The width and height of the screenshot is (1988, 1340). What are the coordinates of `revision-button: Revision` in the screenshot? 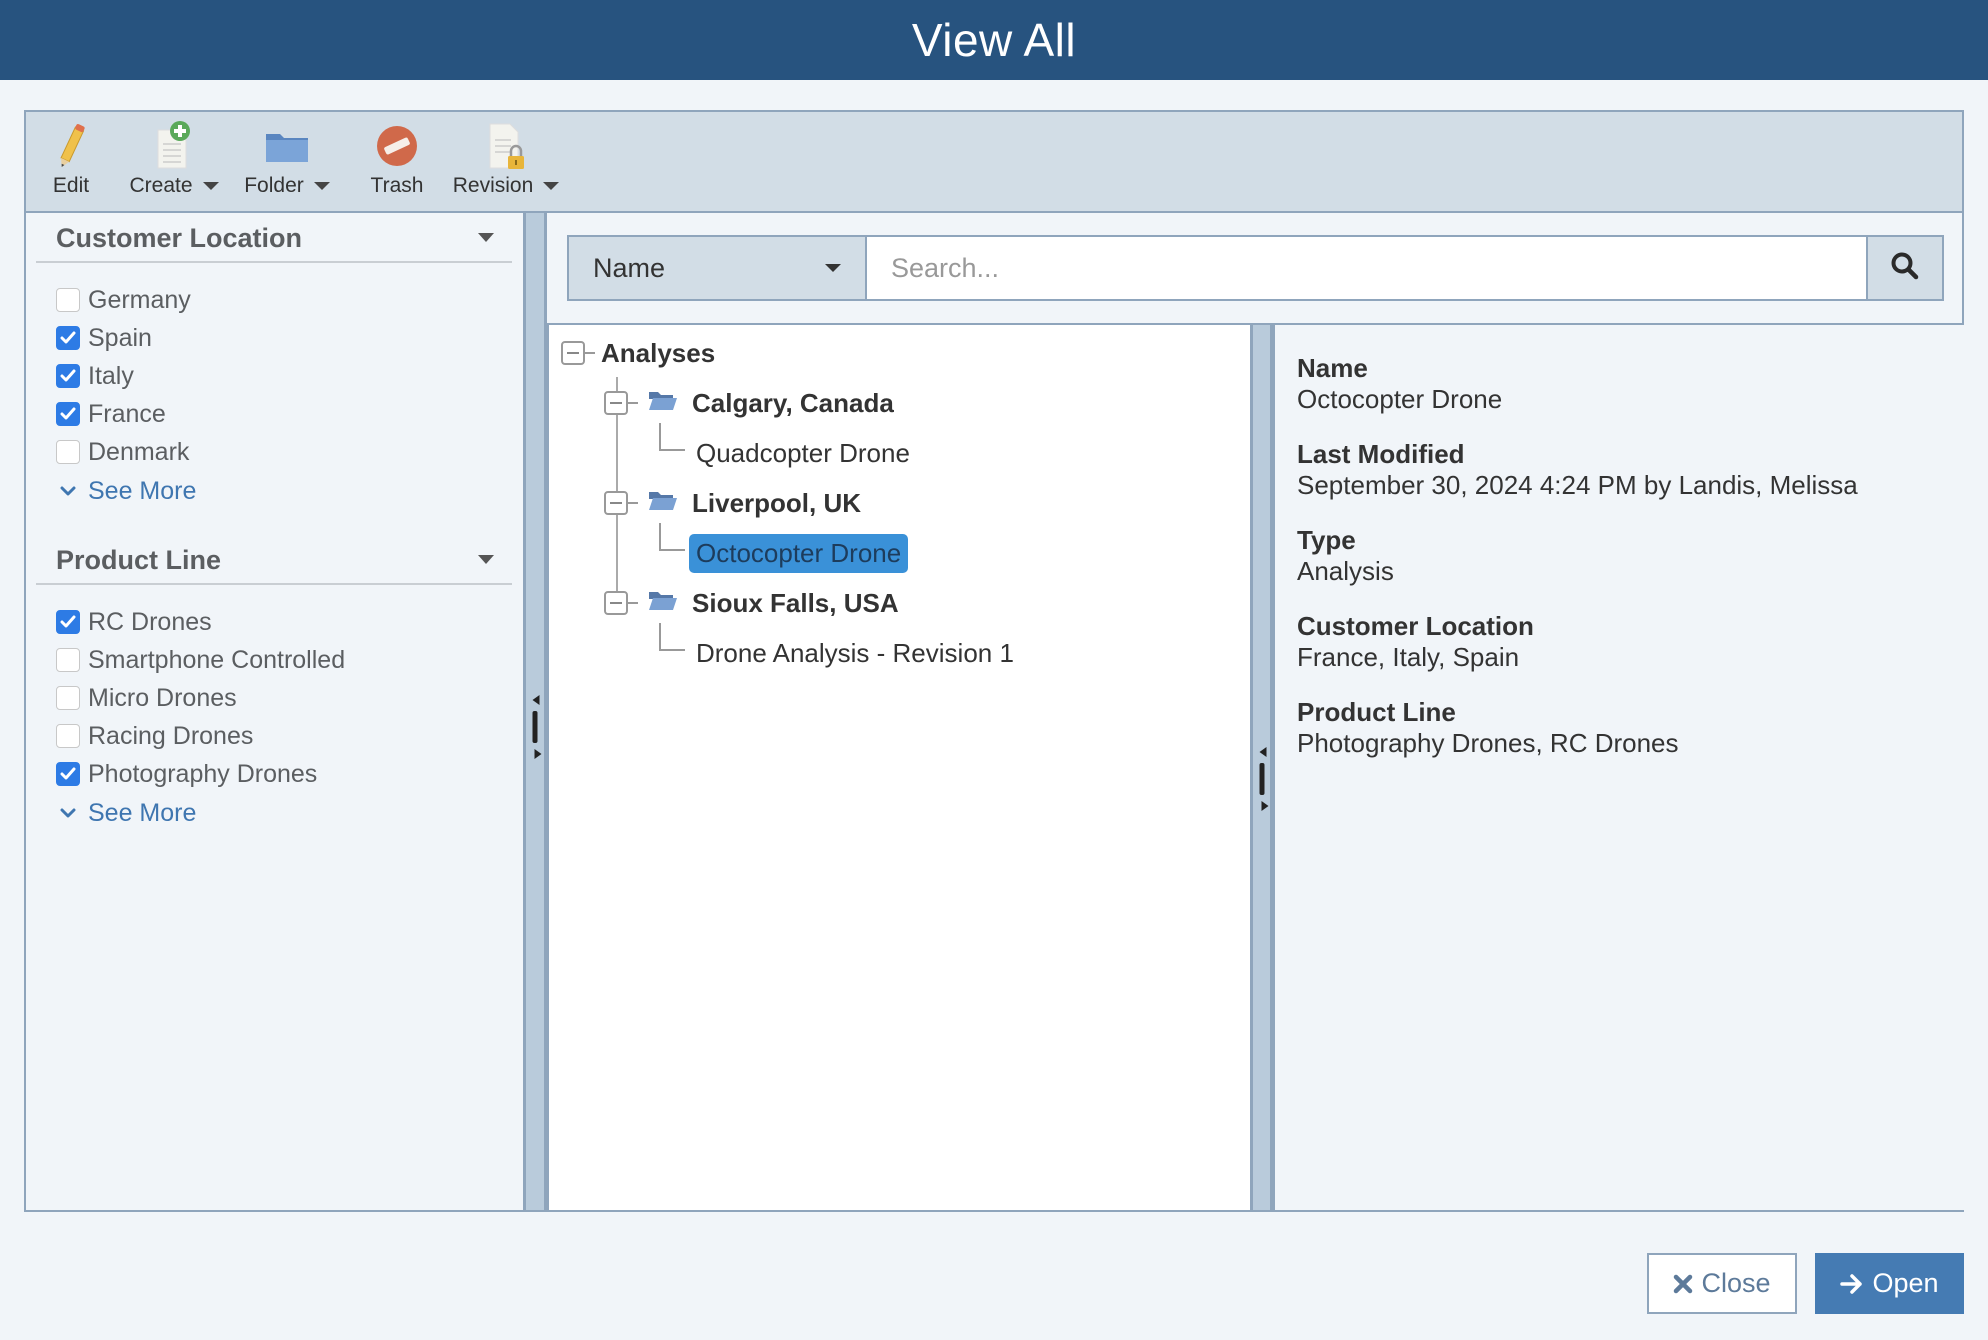 It's located at (506, 164).